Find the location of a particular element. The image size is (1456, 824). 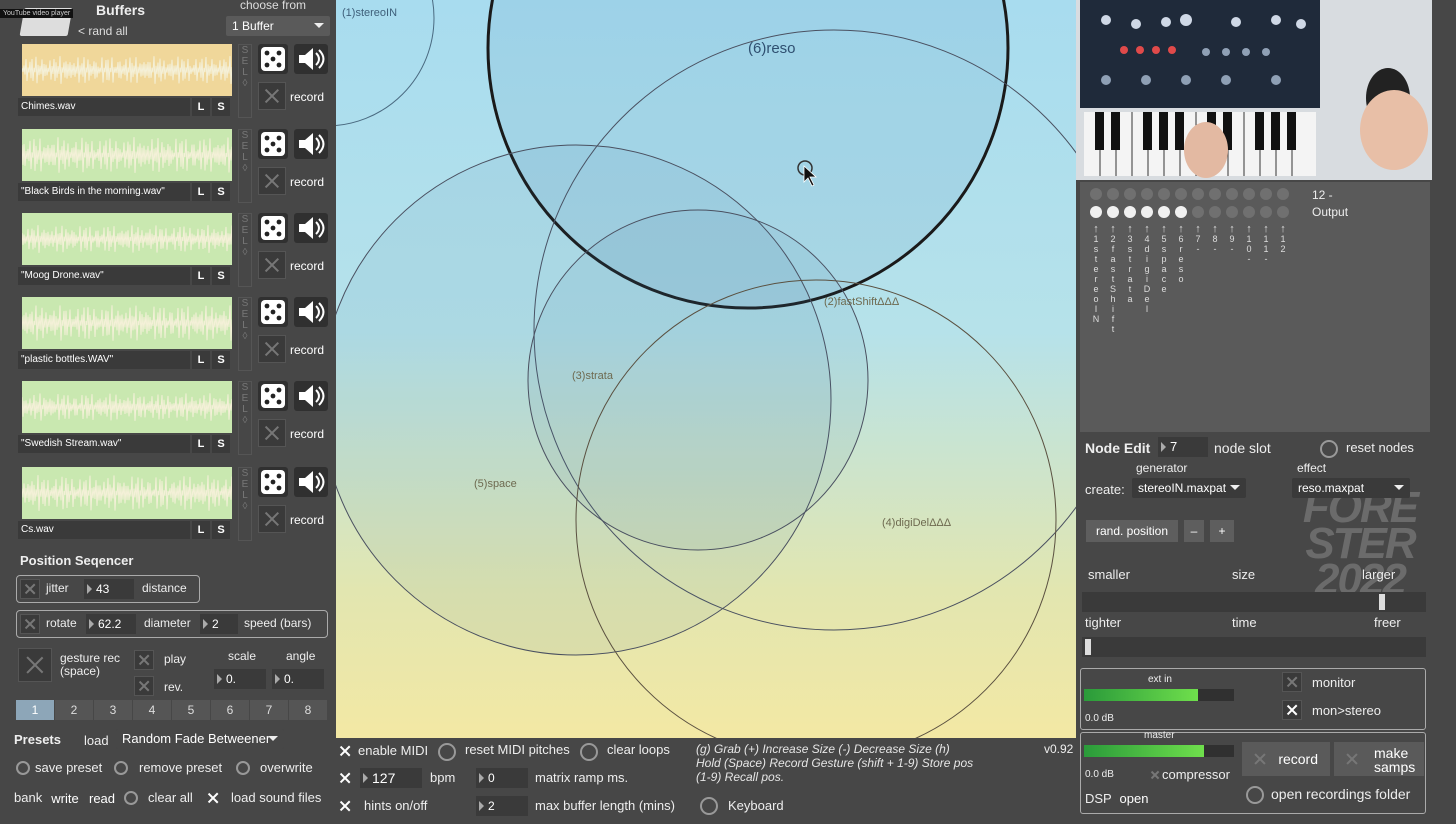

distance-number: 43 is located at coordinates (109, 589).